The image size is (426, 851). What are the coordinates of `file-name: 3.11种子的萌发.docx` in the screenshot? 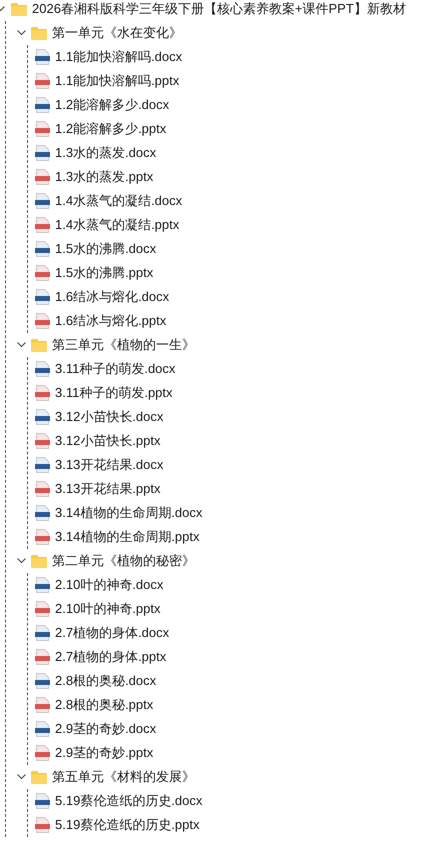 It's located at (115, 369).